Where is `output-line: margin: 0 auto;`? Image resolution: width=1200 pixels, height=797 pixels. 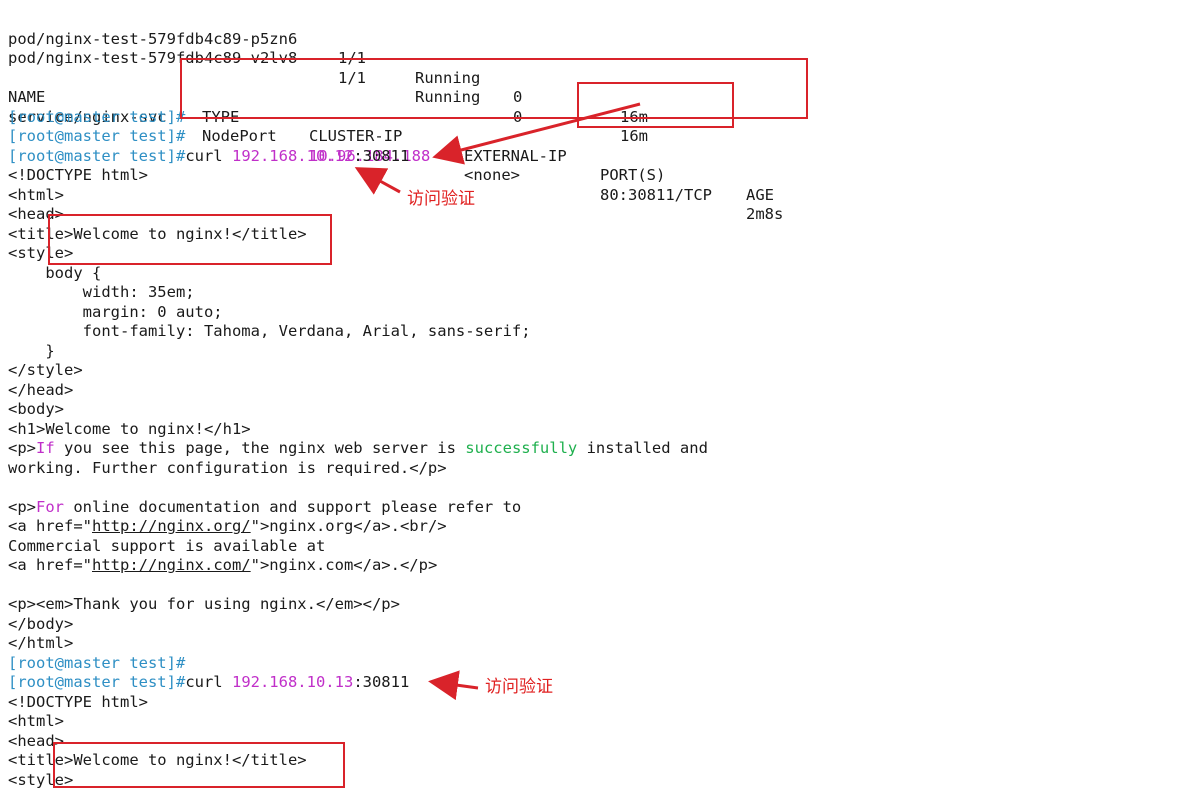
output-line: margin: 0 auto; is located at coordinates (115, 311).